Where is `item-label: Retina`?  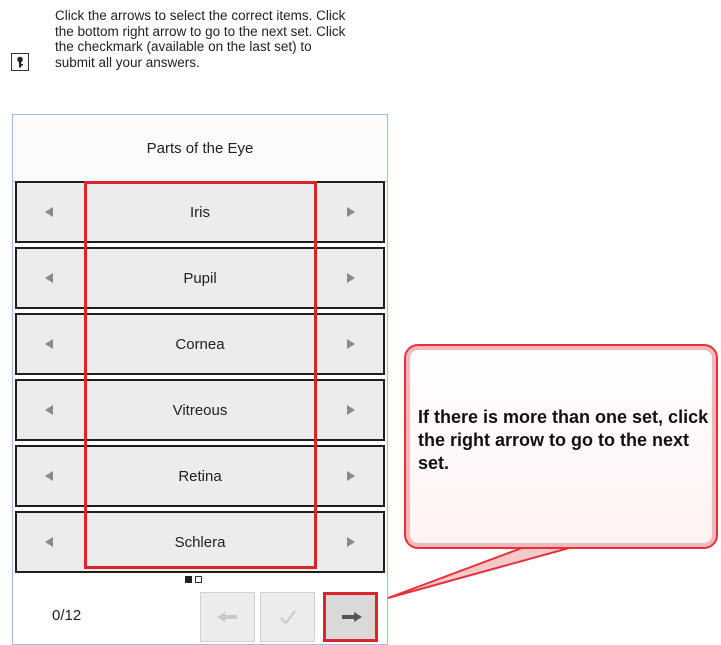 item-label: Retina is located at coordinates (200, 476).